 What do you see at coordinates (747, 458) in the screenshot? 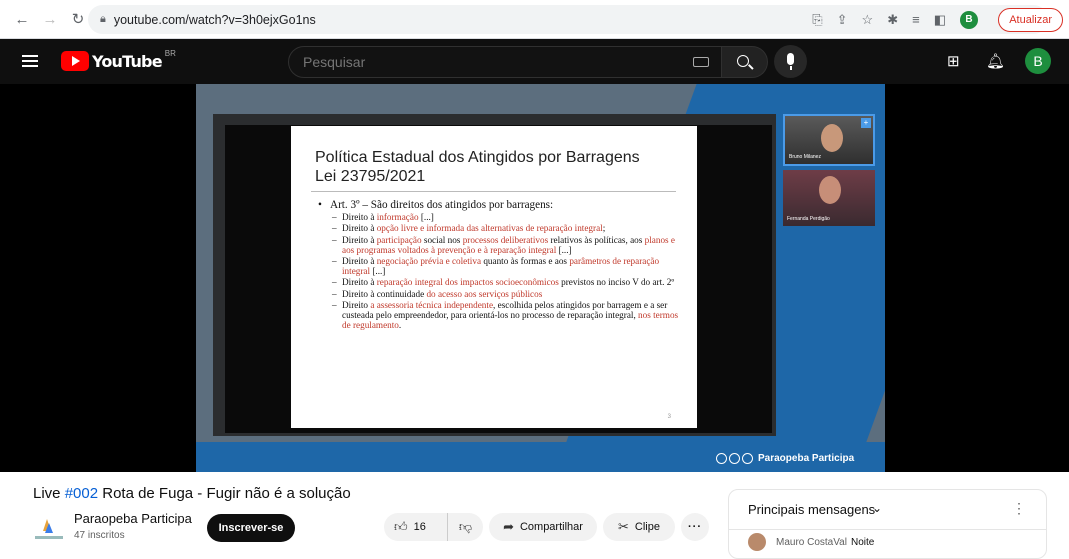
I see `instagram-icon` at bounding box center [747, 458].